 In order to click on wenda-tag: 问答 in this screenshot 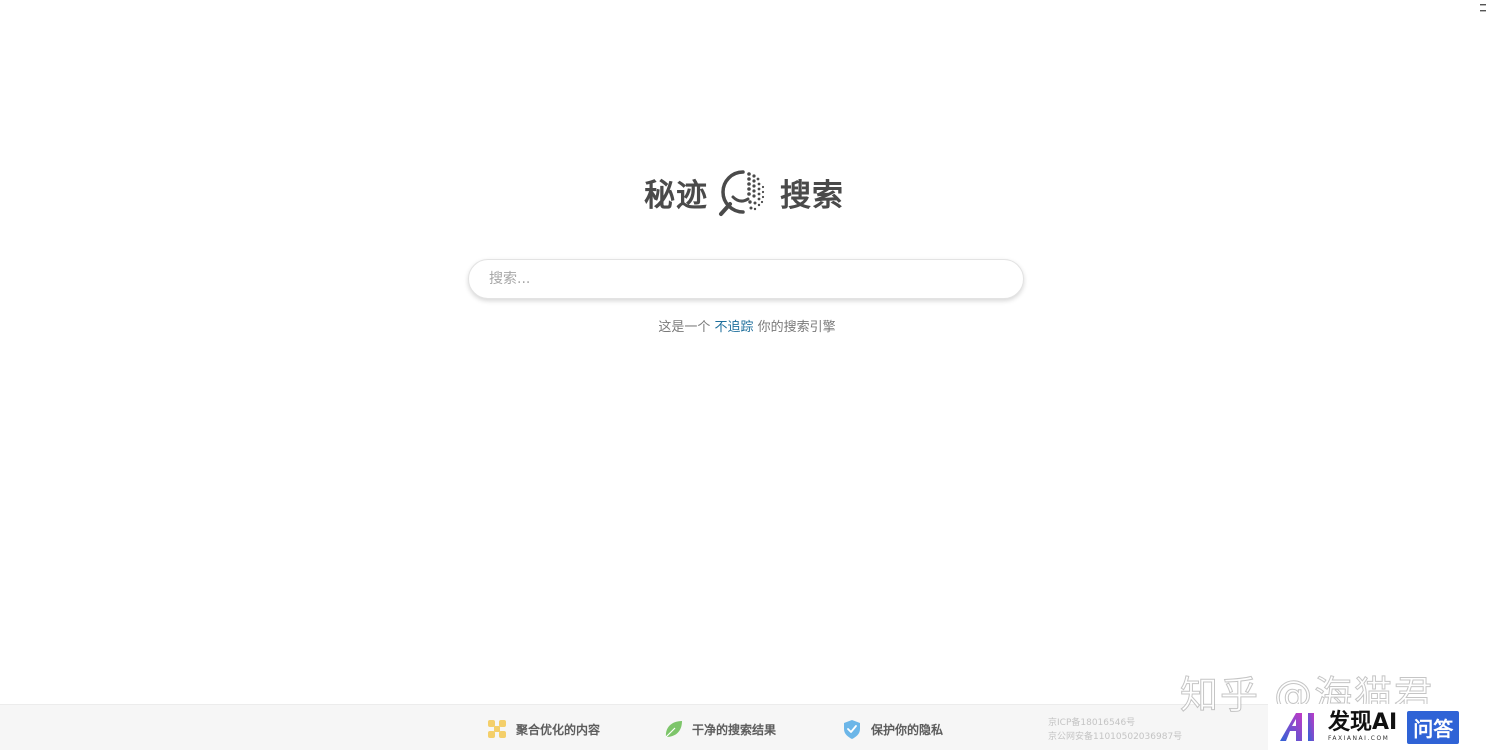, I will do `click(1433, 727)`.